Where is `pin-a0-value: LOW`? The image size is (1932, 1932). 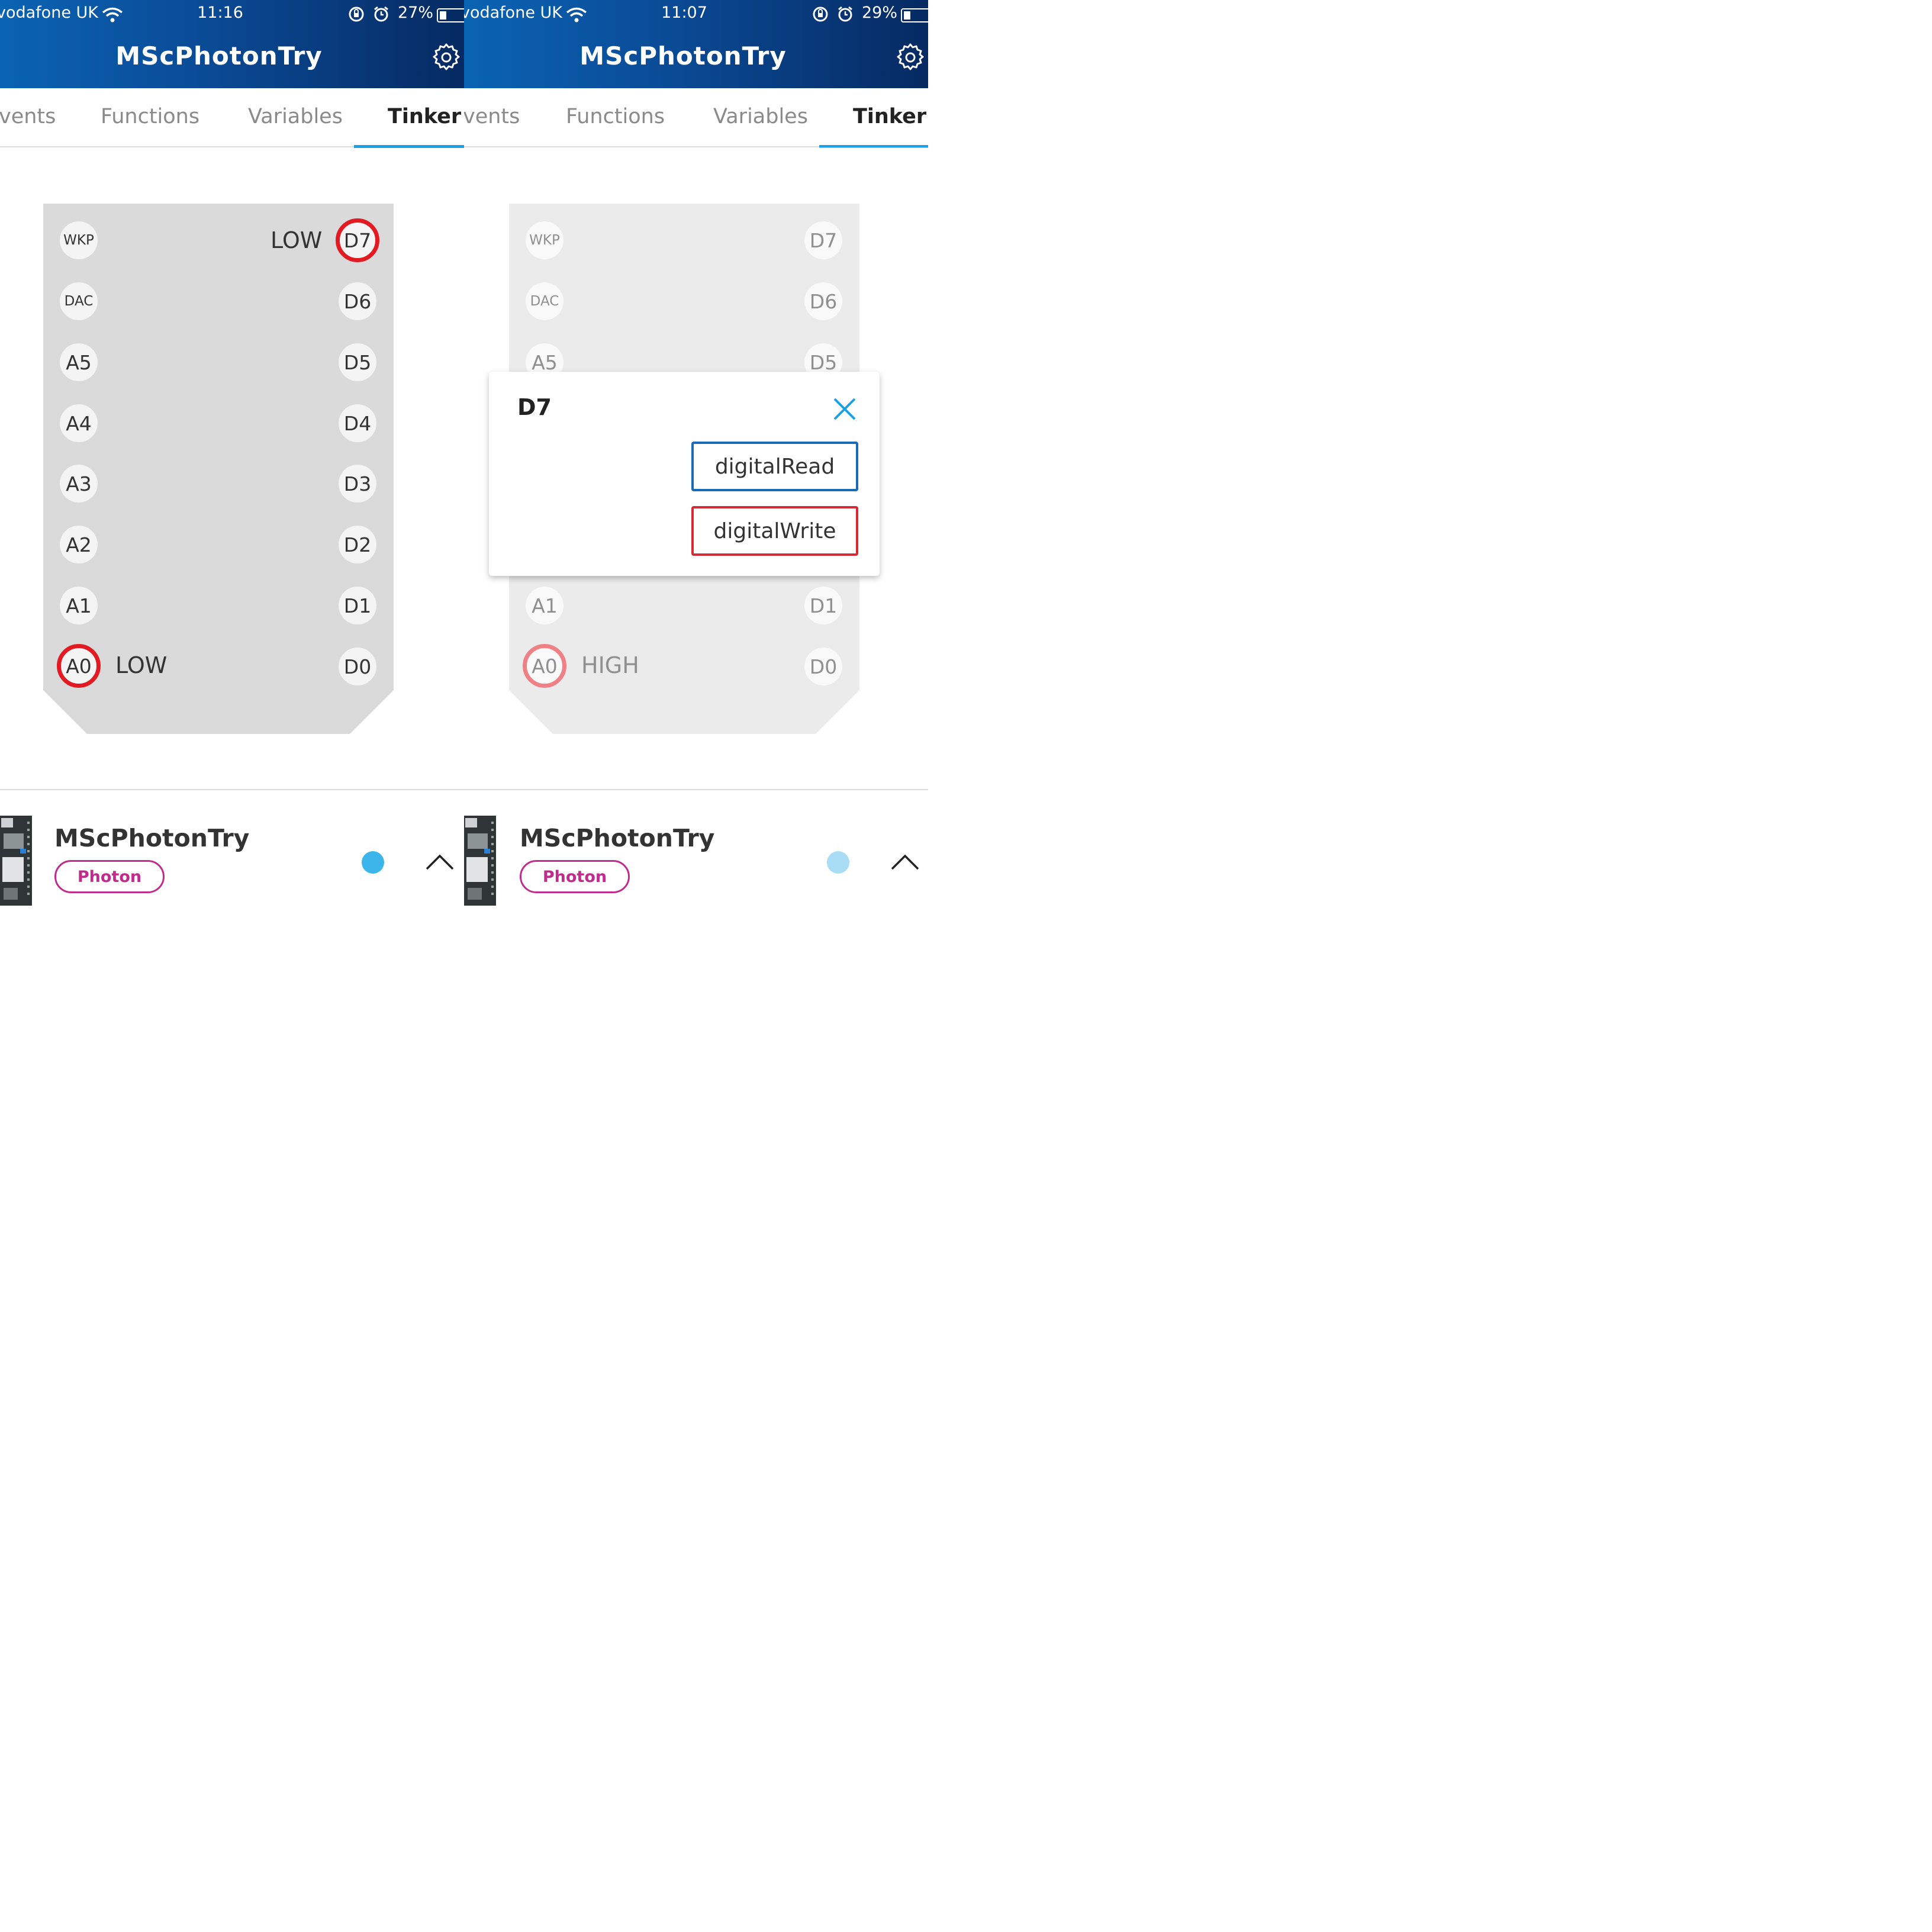 pin-a0-value: LOW is located at coordinates (141, 665).